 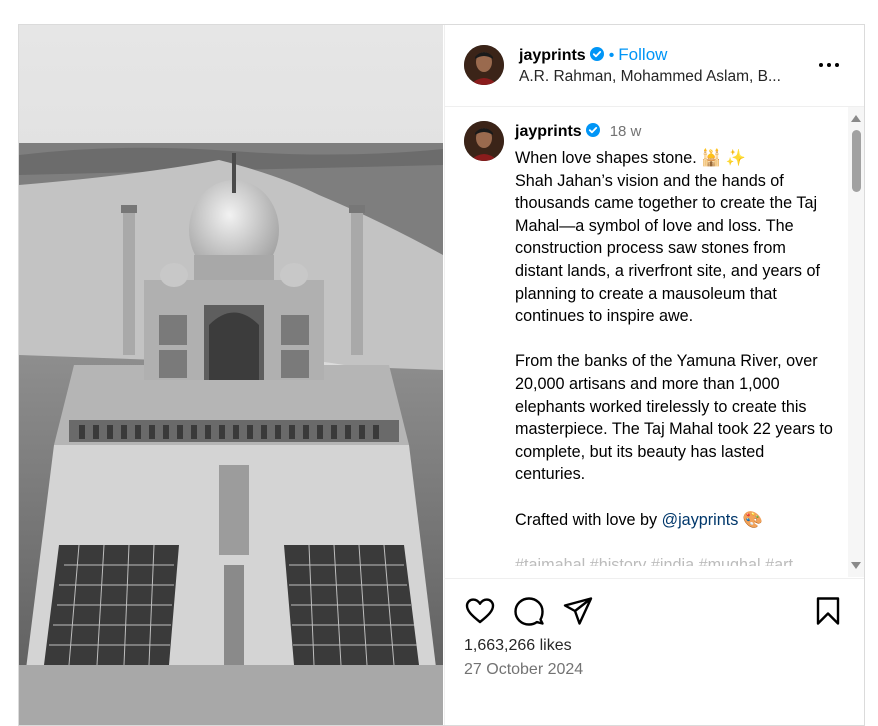 I want to click on scroll-up-arrow-icon, so click(x=856, y=118).